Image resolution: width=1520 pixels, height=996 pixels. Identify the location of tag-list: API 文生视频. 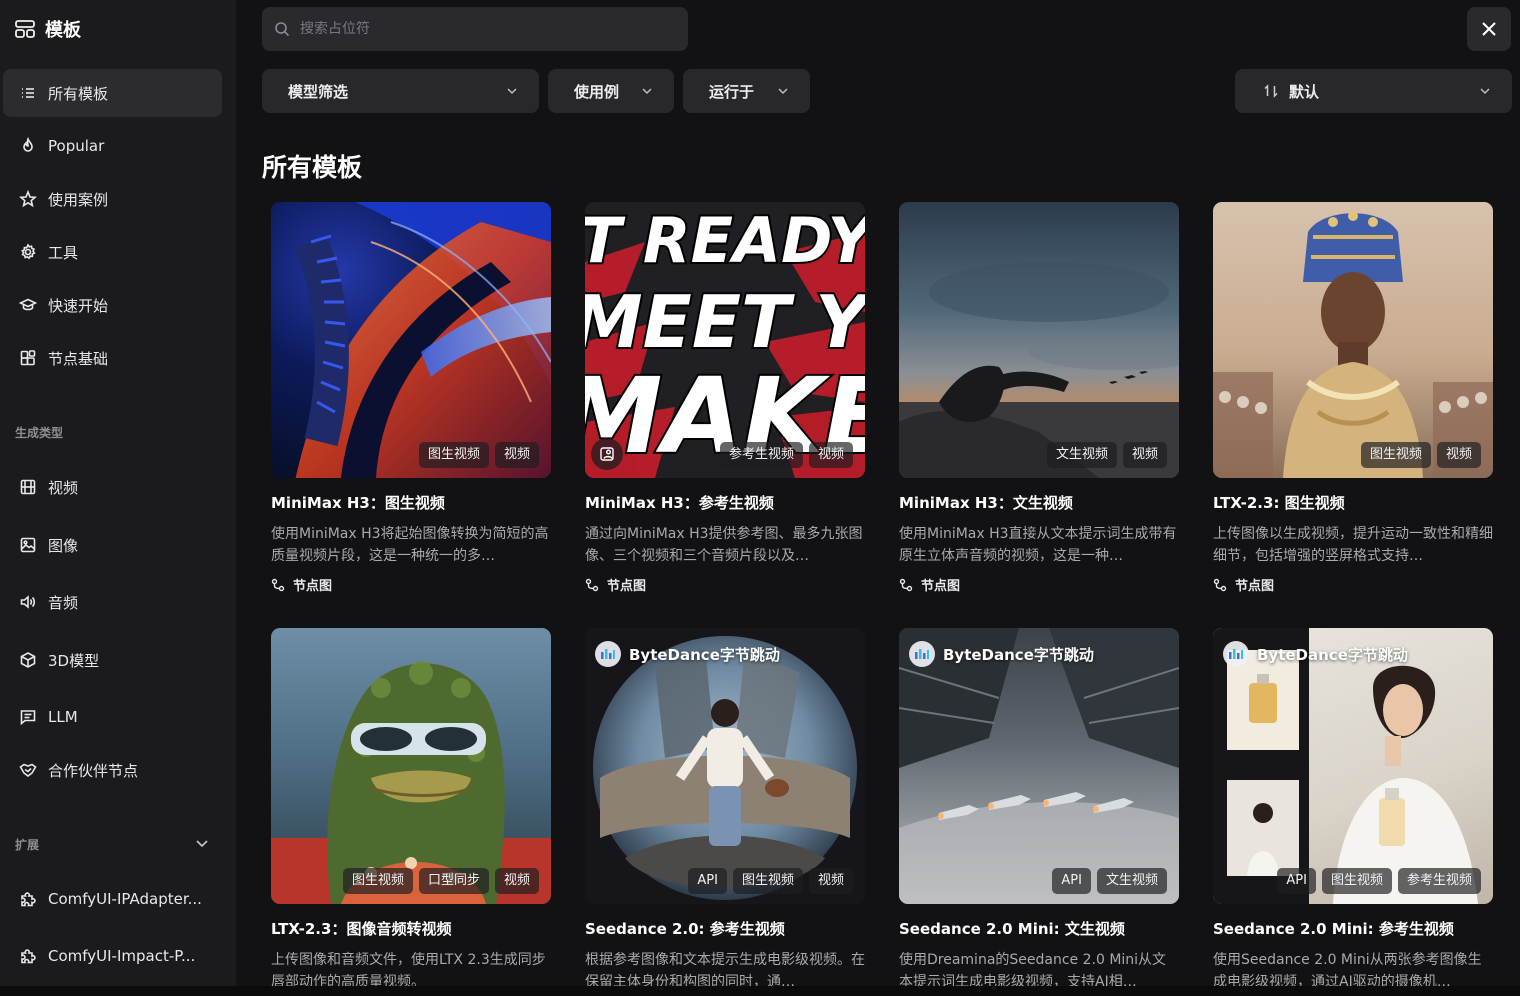
(1109, 881).